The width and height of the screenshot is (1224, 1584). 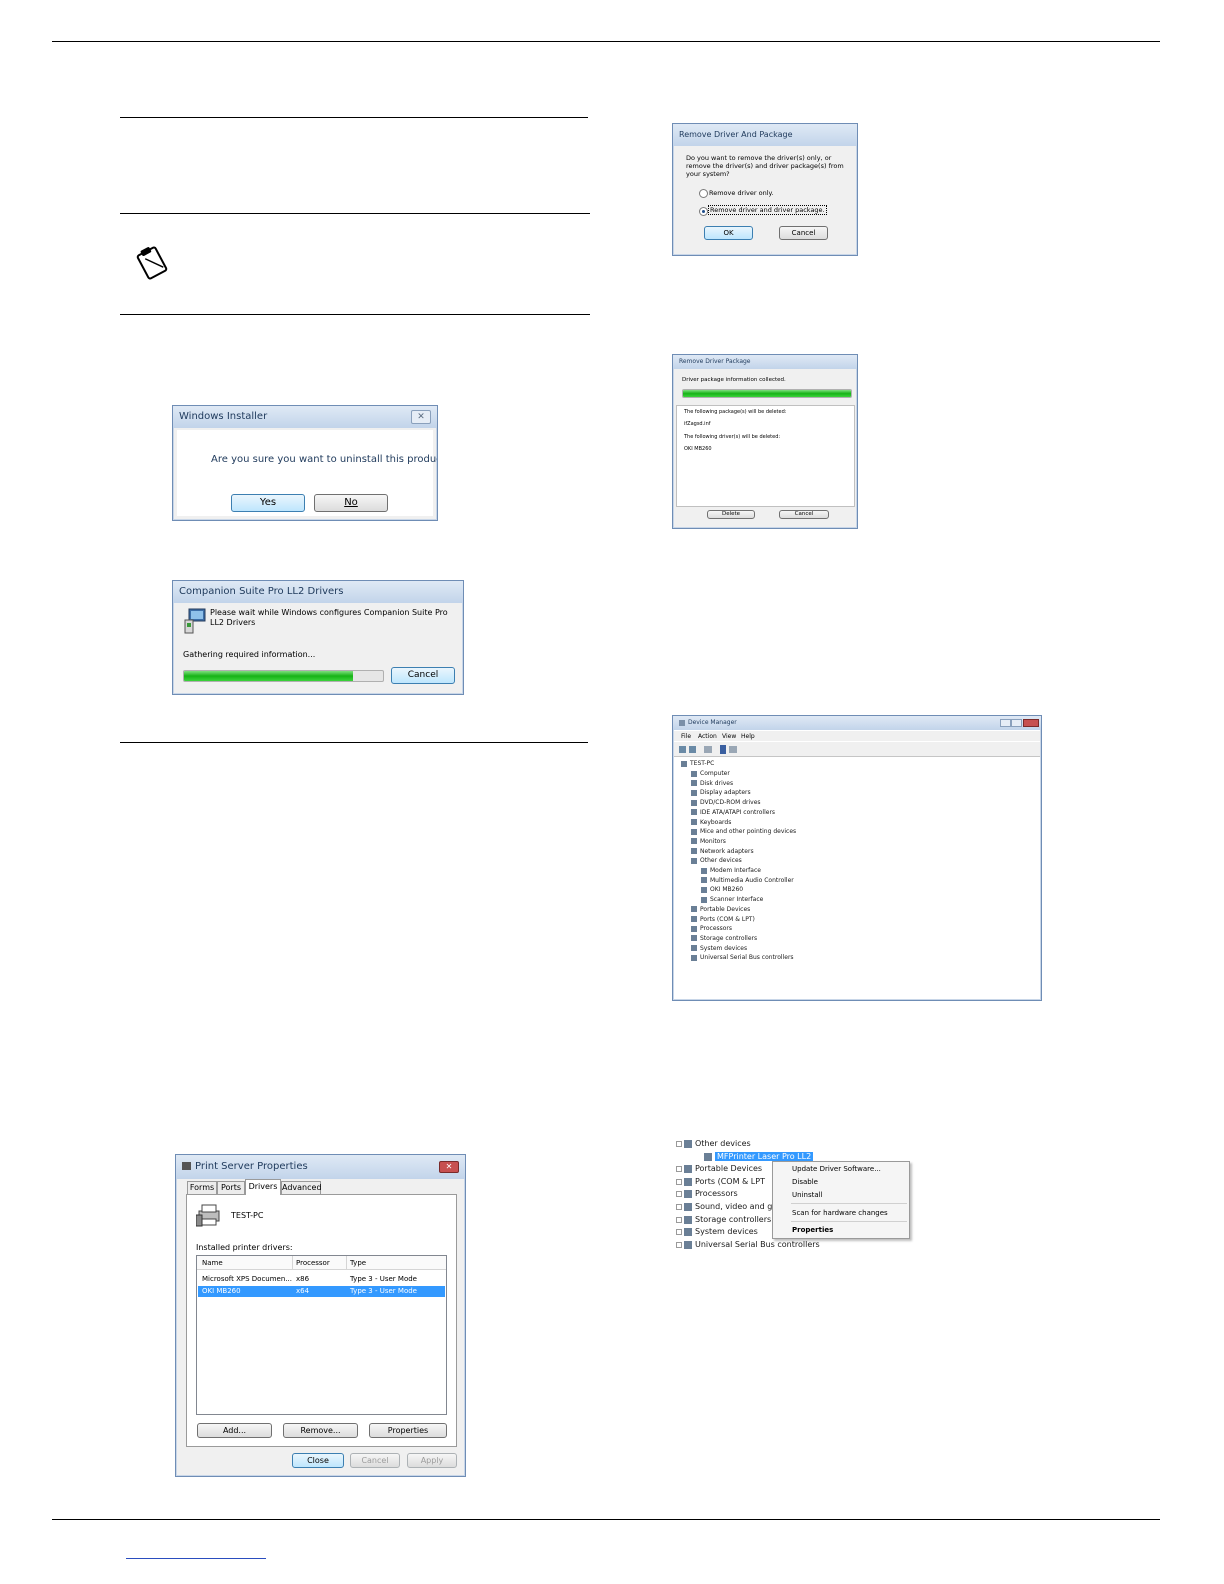 What do you see at coordinates (692, 749) in the screenshot?
I see `forward-icon` at bounding box center [692, 749].